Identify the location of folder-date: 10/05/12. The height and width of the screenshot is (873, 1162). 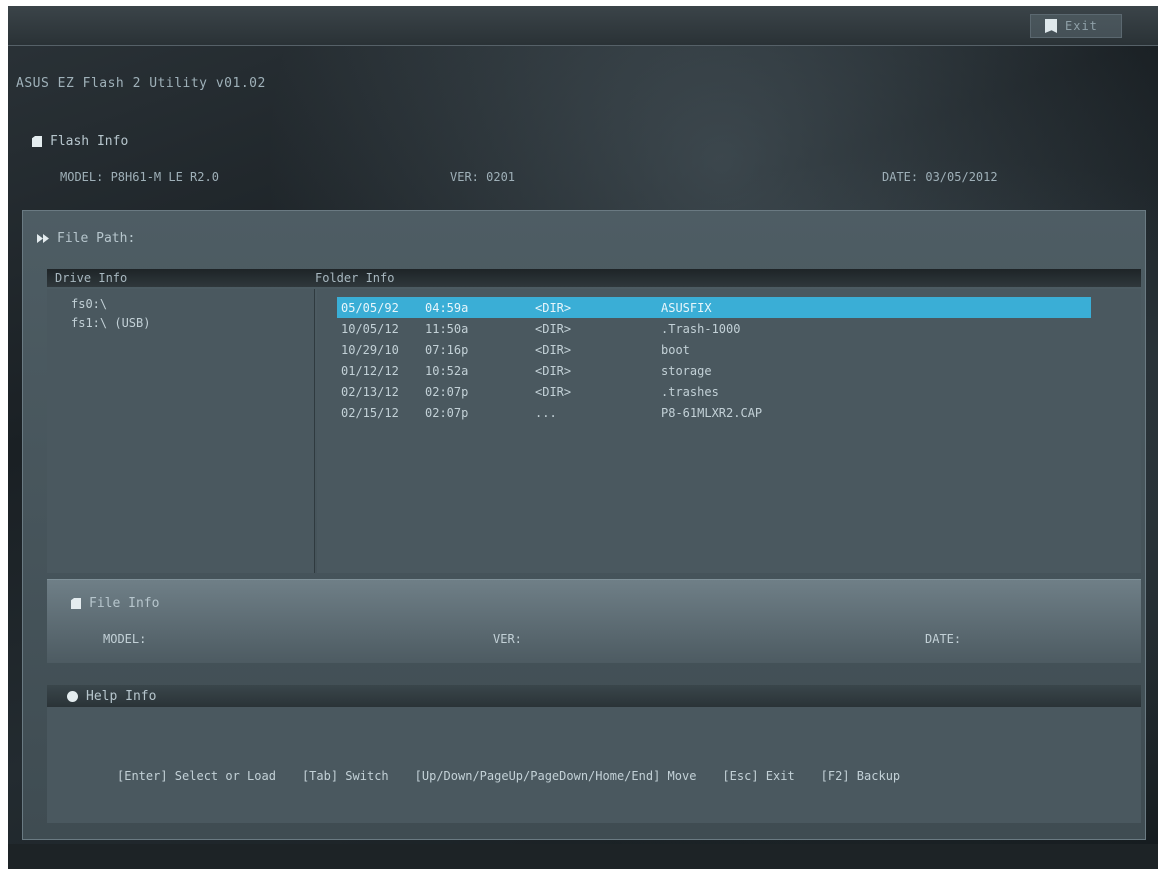
(370, 328).